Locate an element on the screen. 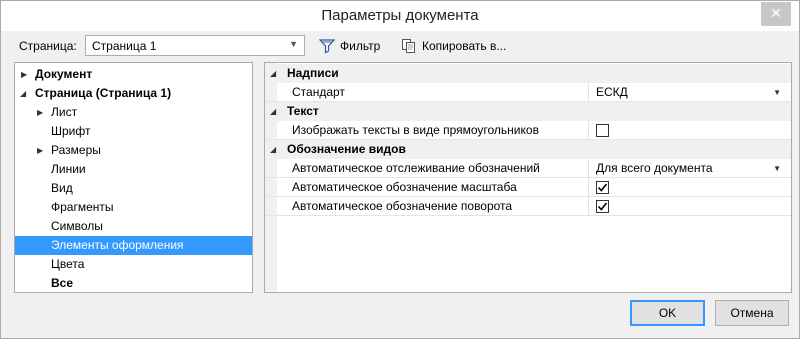  filter-label: Фильтр is located at coordinates (360, 46).